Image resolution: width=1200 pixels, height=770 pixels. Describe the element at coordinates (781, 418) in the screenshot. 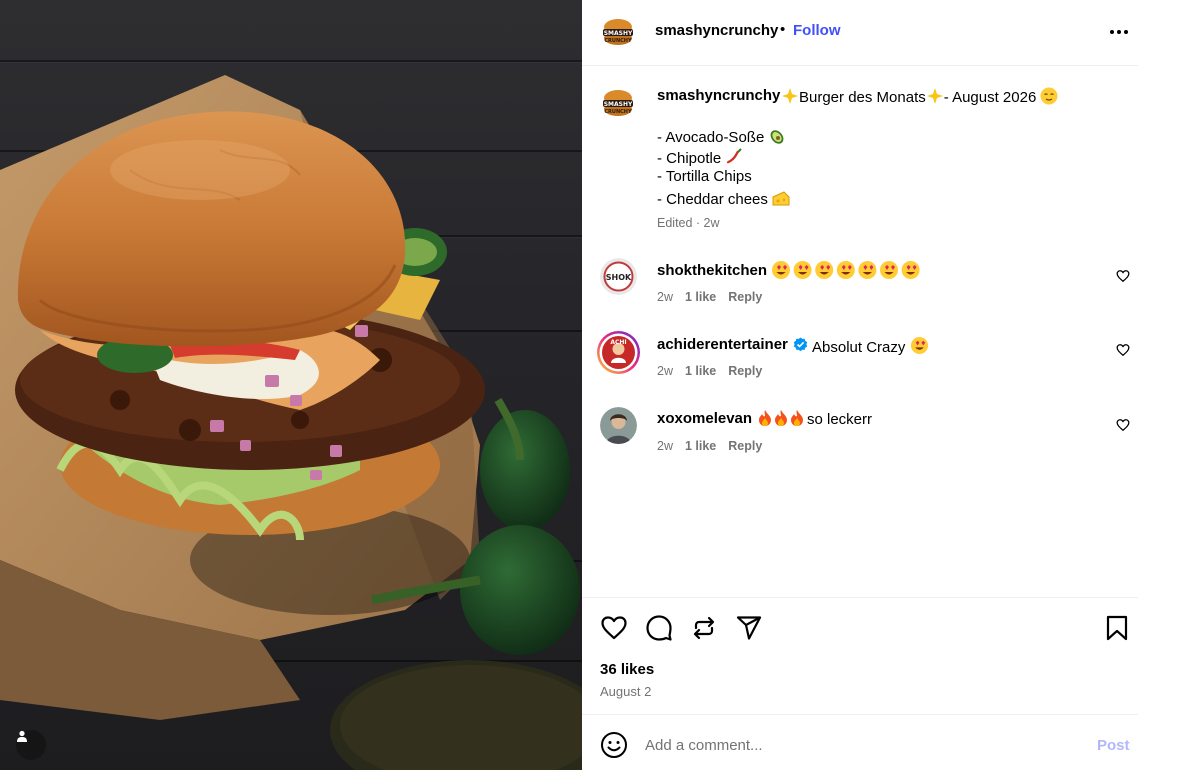

I see `fire-icons` at that location.